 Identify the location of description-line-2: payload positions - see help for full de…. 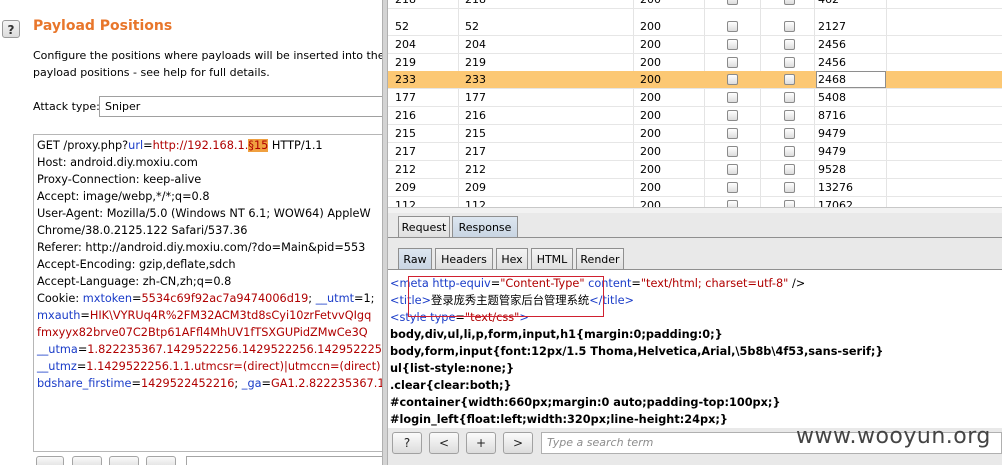
(151, 72).